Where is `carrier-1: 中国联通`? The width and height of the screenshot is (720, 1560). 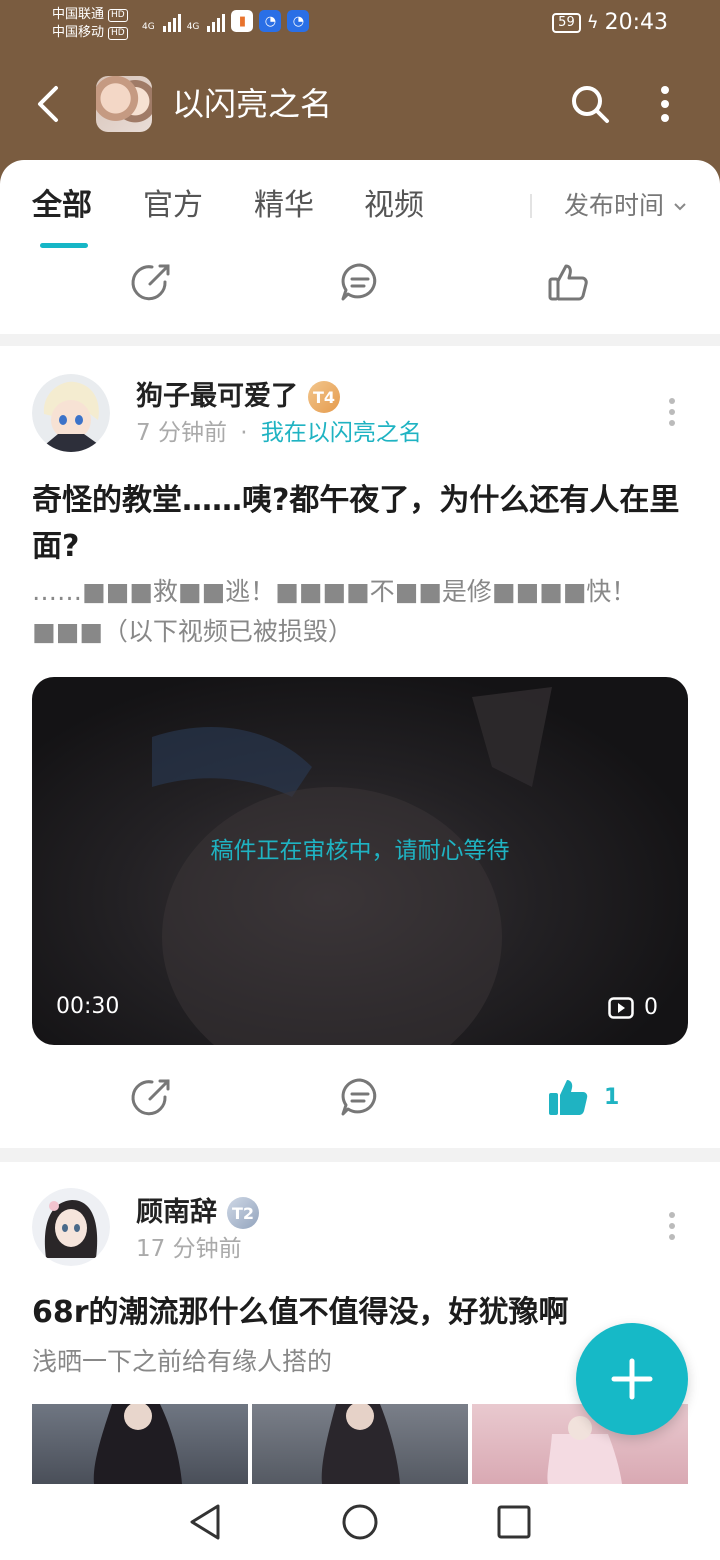
carrier-1: 中国联通 is located at coordinates (78, 14).